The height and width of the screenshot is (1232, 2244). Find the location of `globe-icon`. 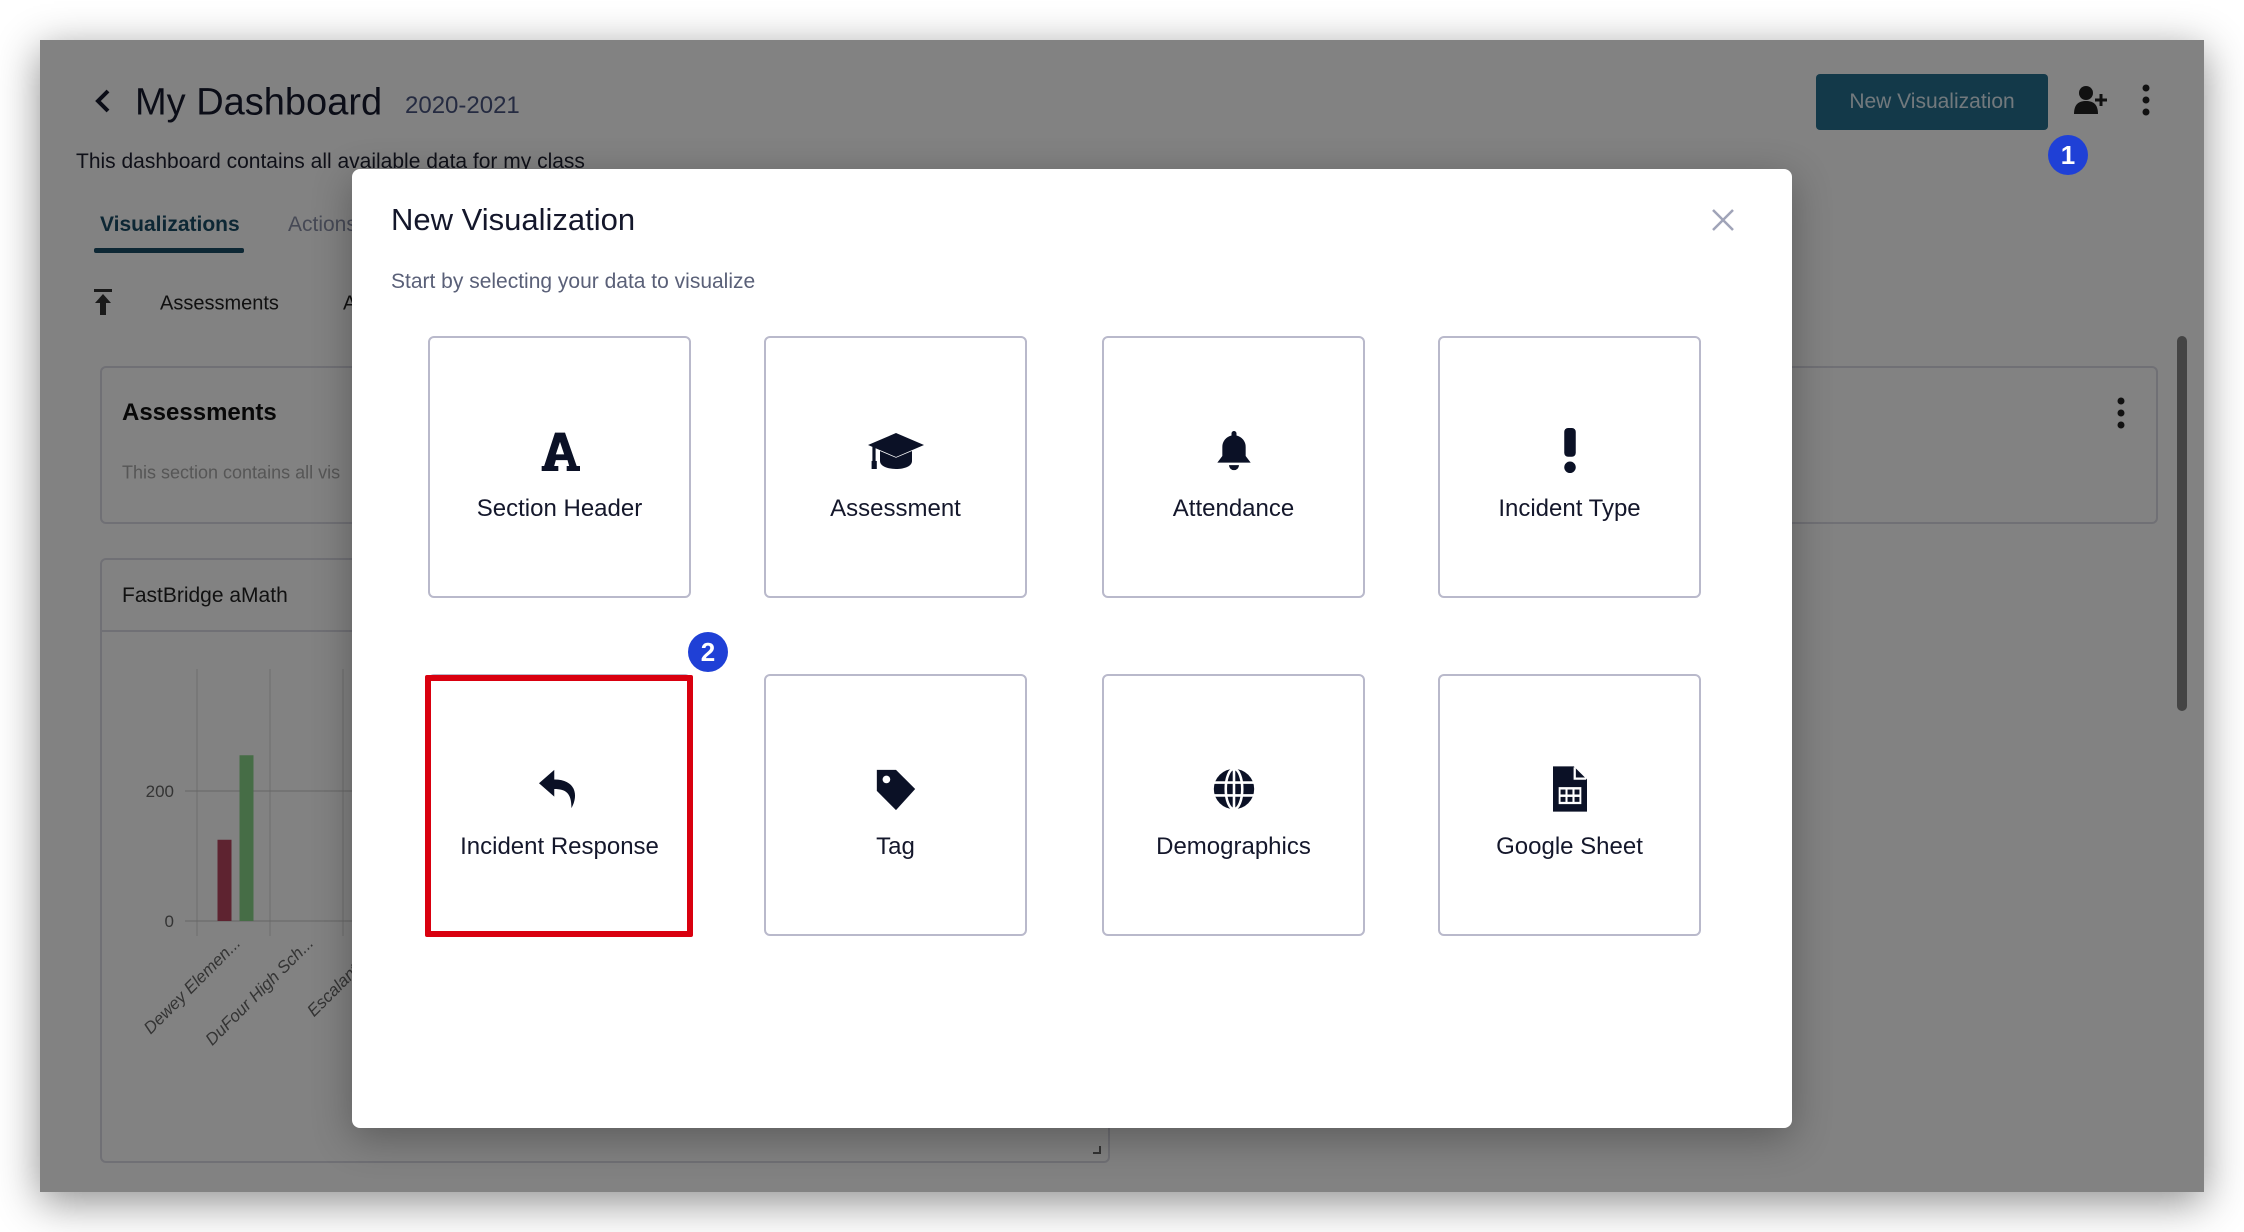

globe-icon is located at coordinates (1233, 789).